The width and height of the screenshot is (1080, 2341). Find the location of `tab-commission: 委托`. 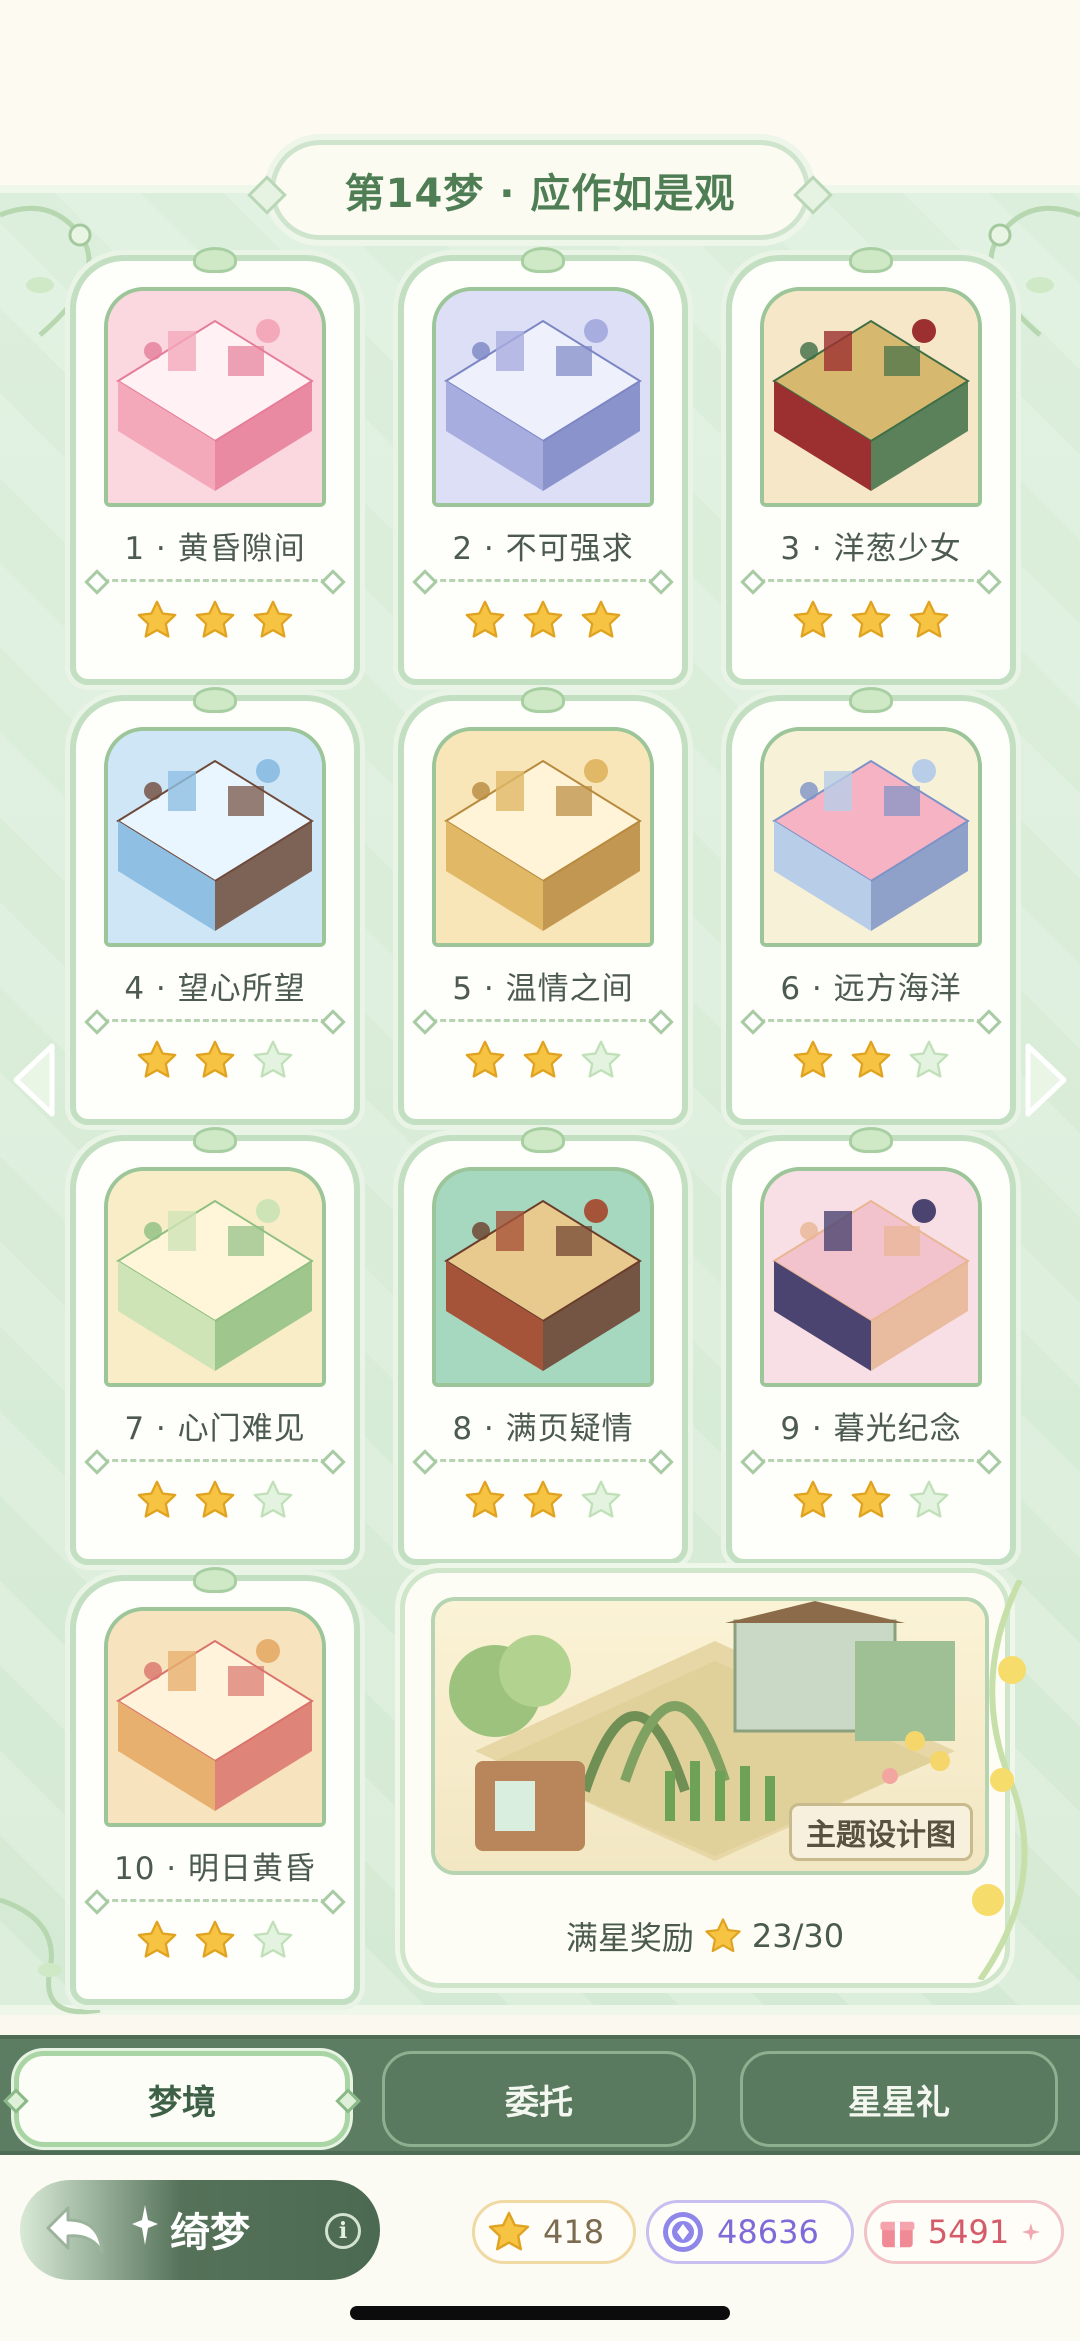

tab-commission: 委托 is located at coordinates (539, 2099).